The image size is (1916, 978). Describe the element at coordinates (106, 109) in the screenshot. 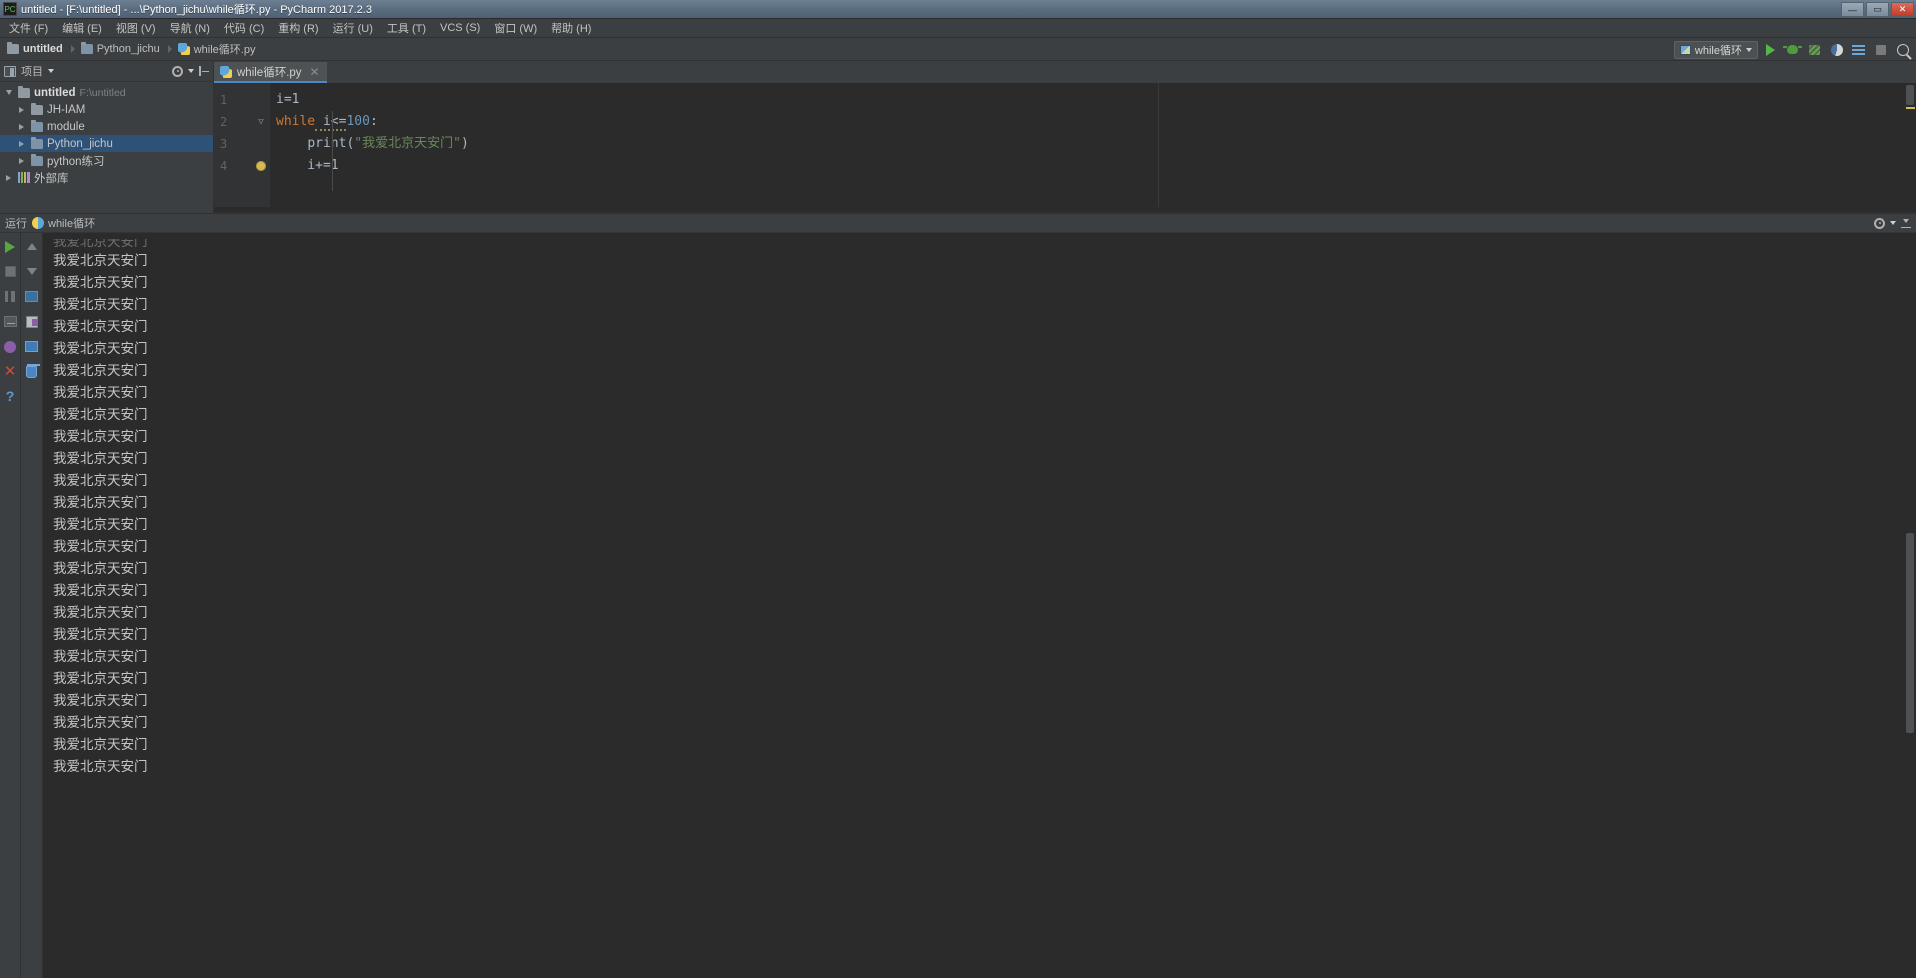

I see `tree-node-jh-iam: JH-IAM` at that location.